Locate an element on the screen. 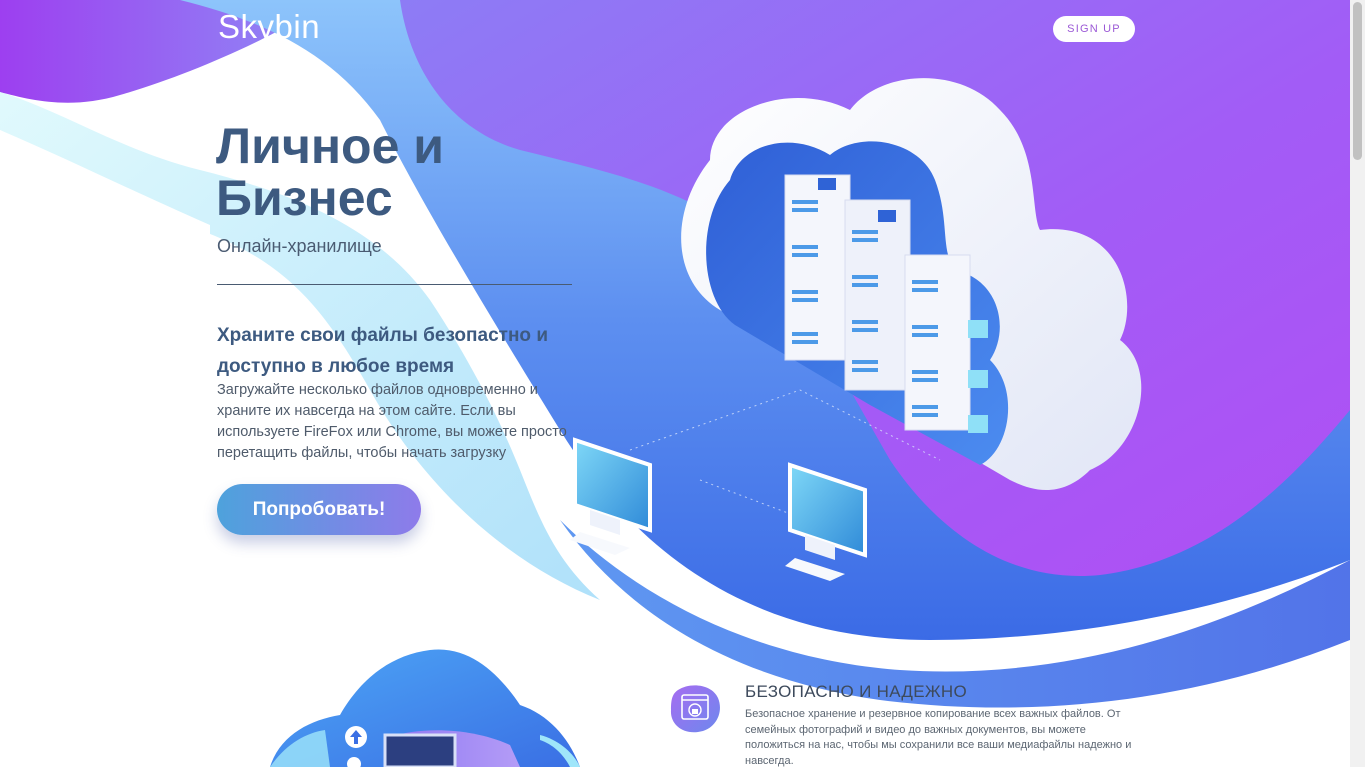 Image resolution: width=1365 pixels, height=769 pixels. signup-button: SIGN UP is located at coordinates (1094, 29).